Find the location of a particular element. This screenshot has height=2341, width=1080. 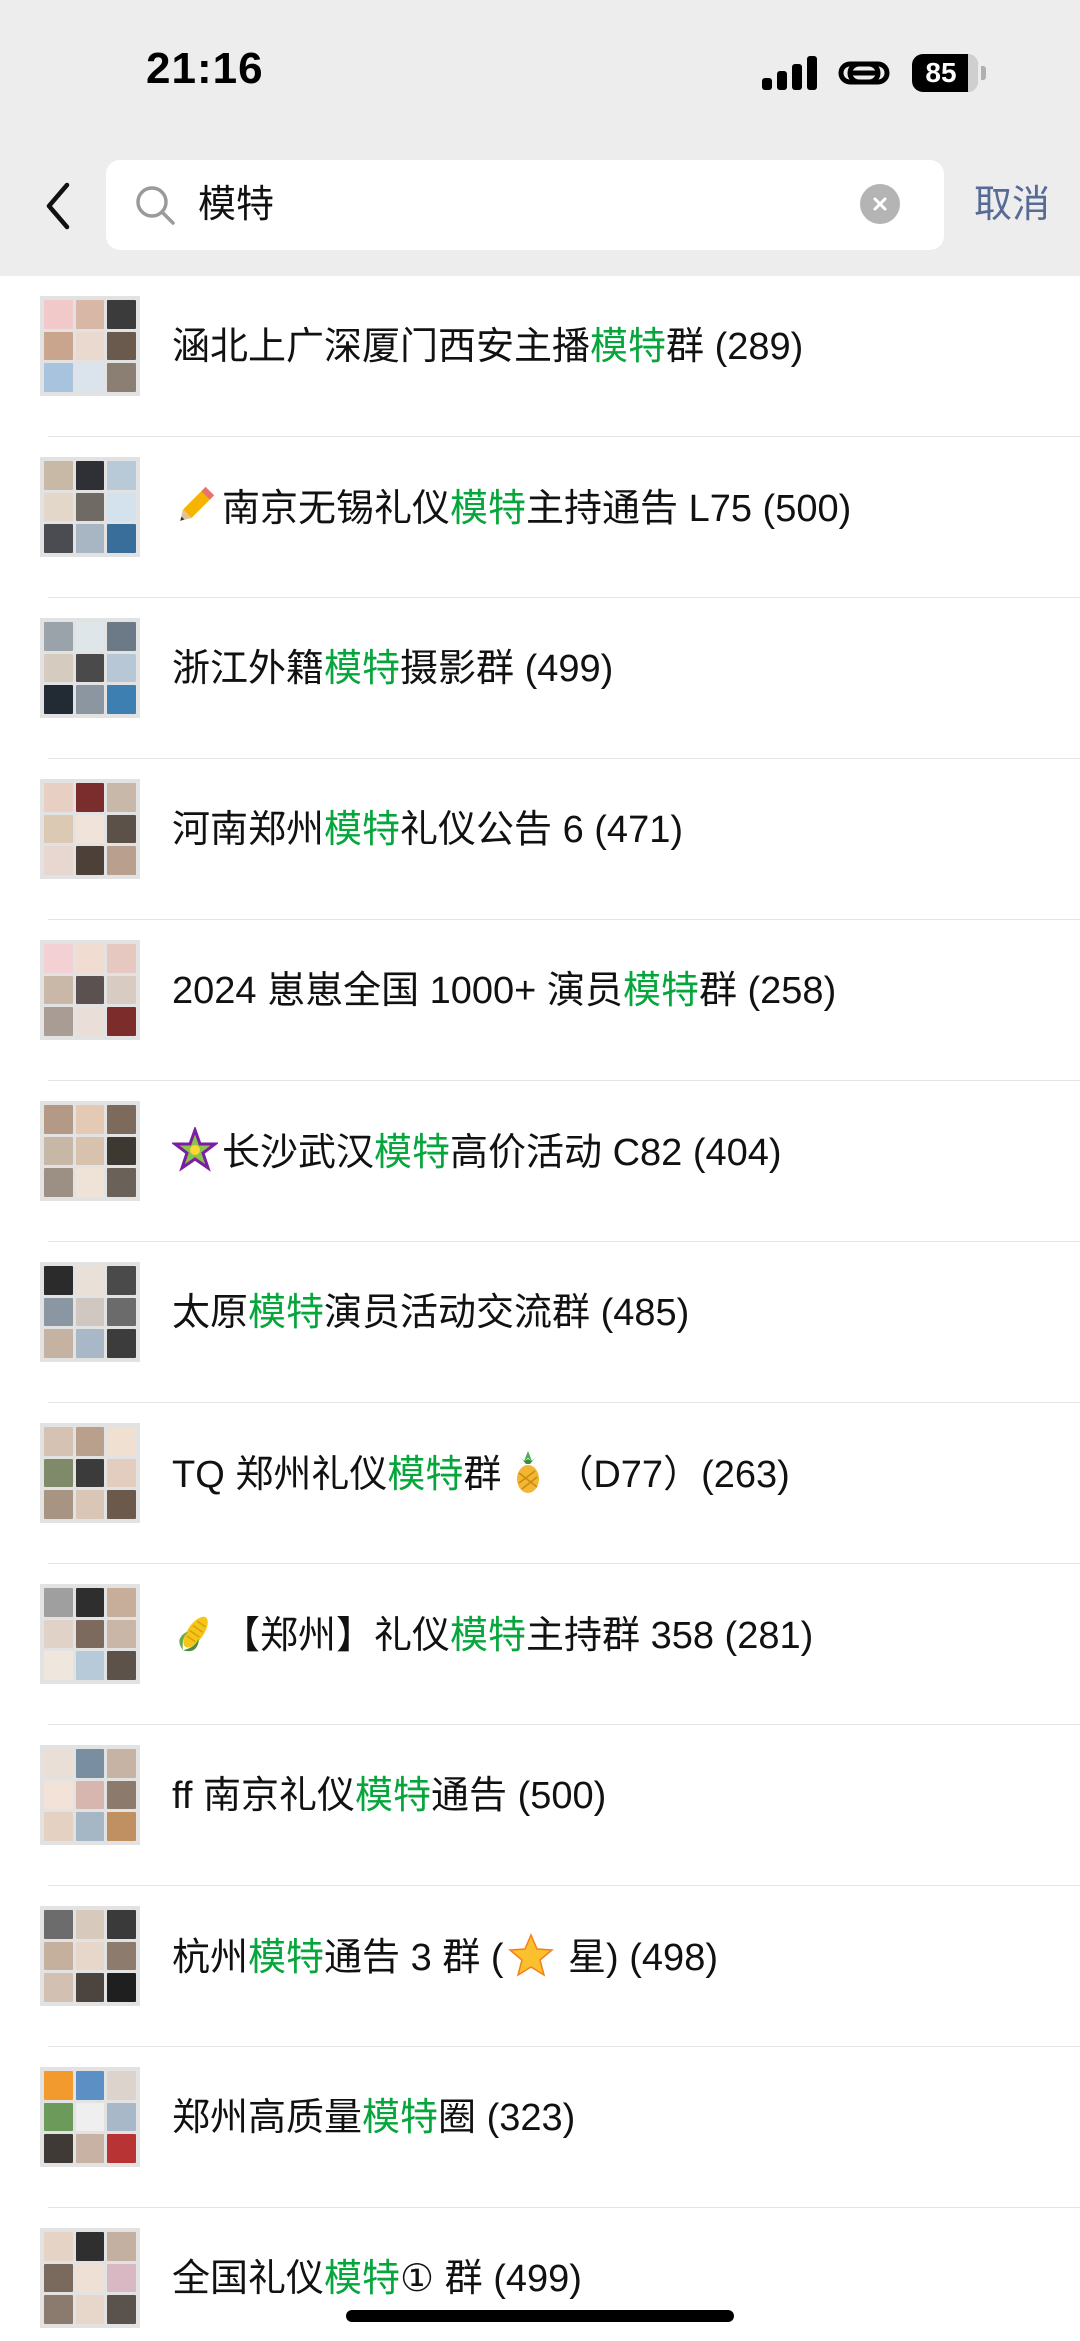

group-name-prefix: 郑州高质量 is located at coordinates (267, 2118).